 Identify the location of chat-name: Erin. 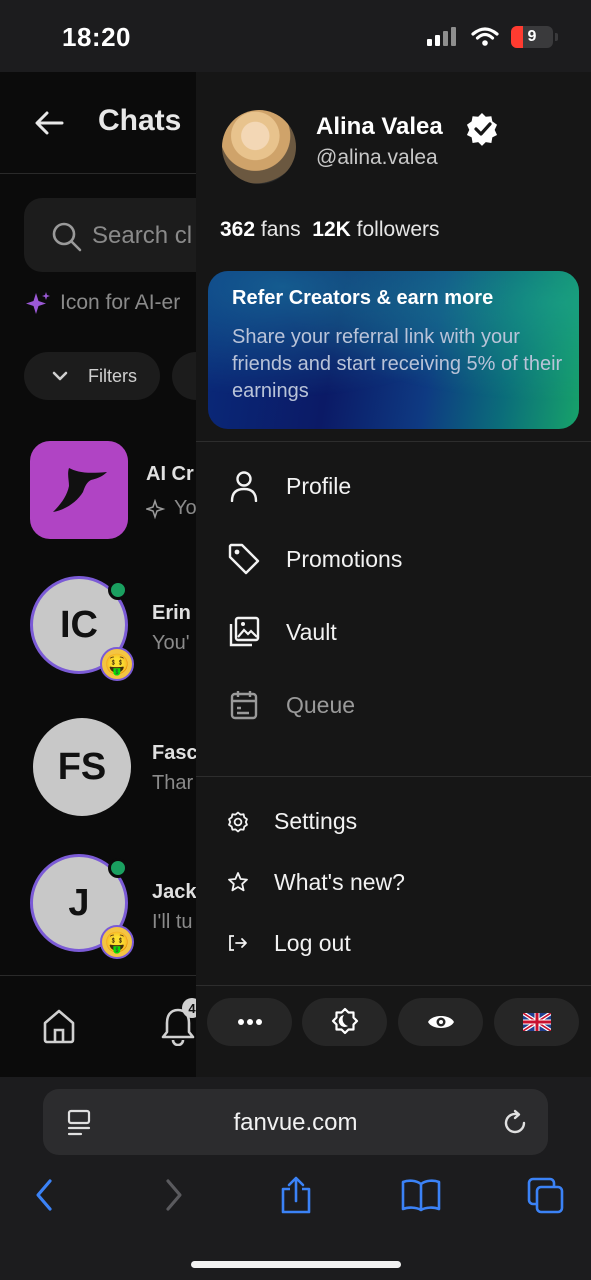
(171, 613).